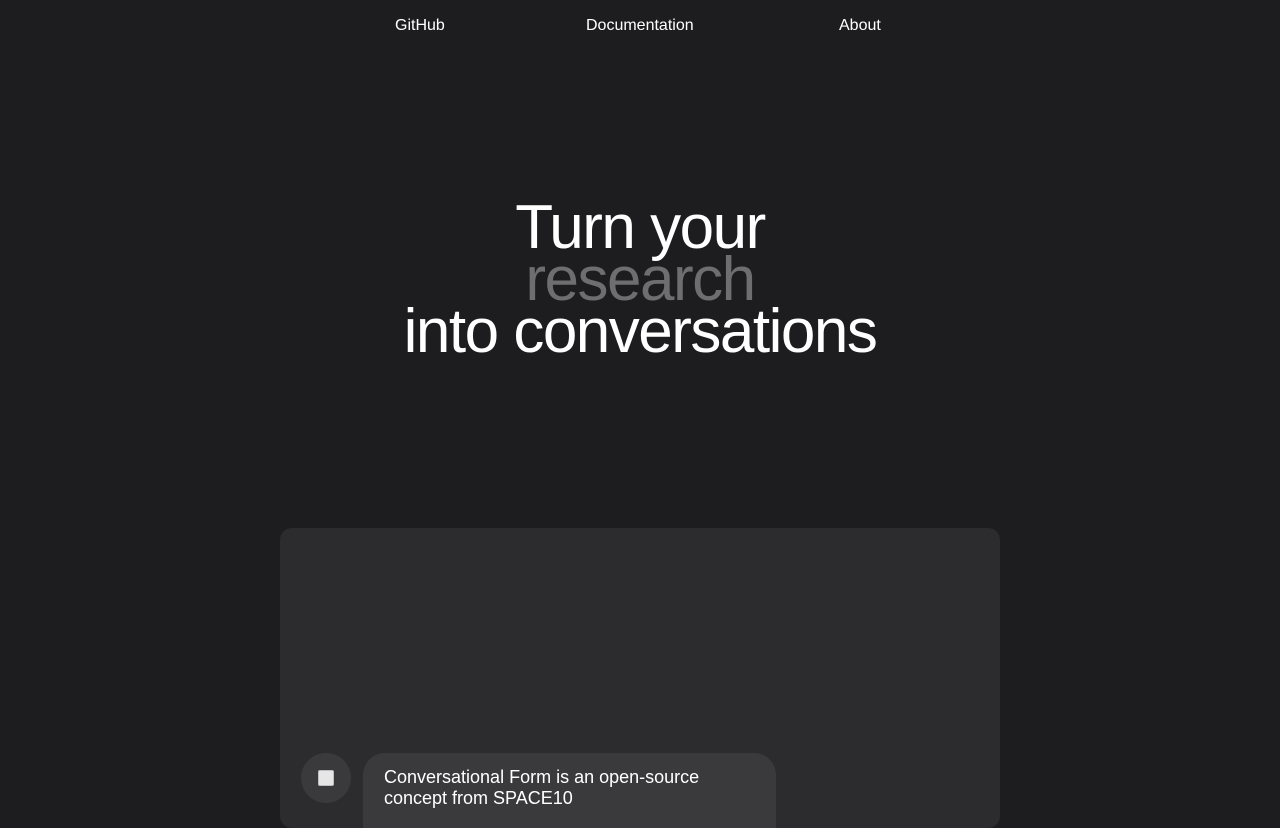 Image resolution: width=1280 pixels, height=828 pixels. Describe the element at coordinates (420, 25) in the screenshot. I see `nav-link-github: GitHub` at that location.